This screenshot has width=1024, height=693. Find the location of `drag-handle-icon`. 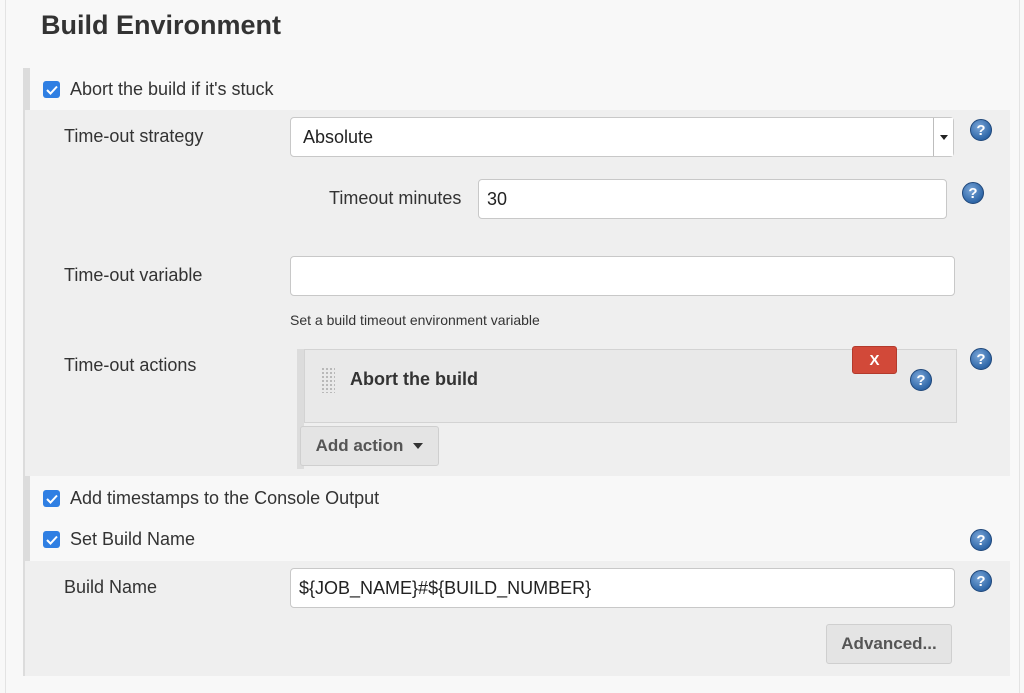

drag-handle-icon is located at coordinates (328, 380).